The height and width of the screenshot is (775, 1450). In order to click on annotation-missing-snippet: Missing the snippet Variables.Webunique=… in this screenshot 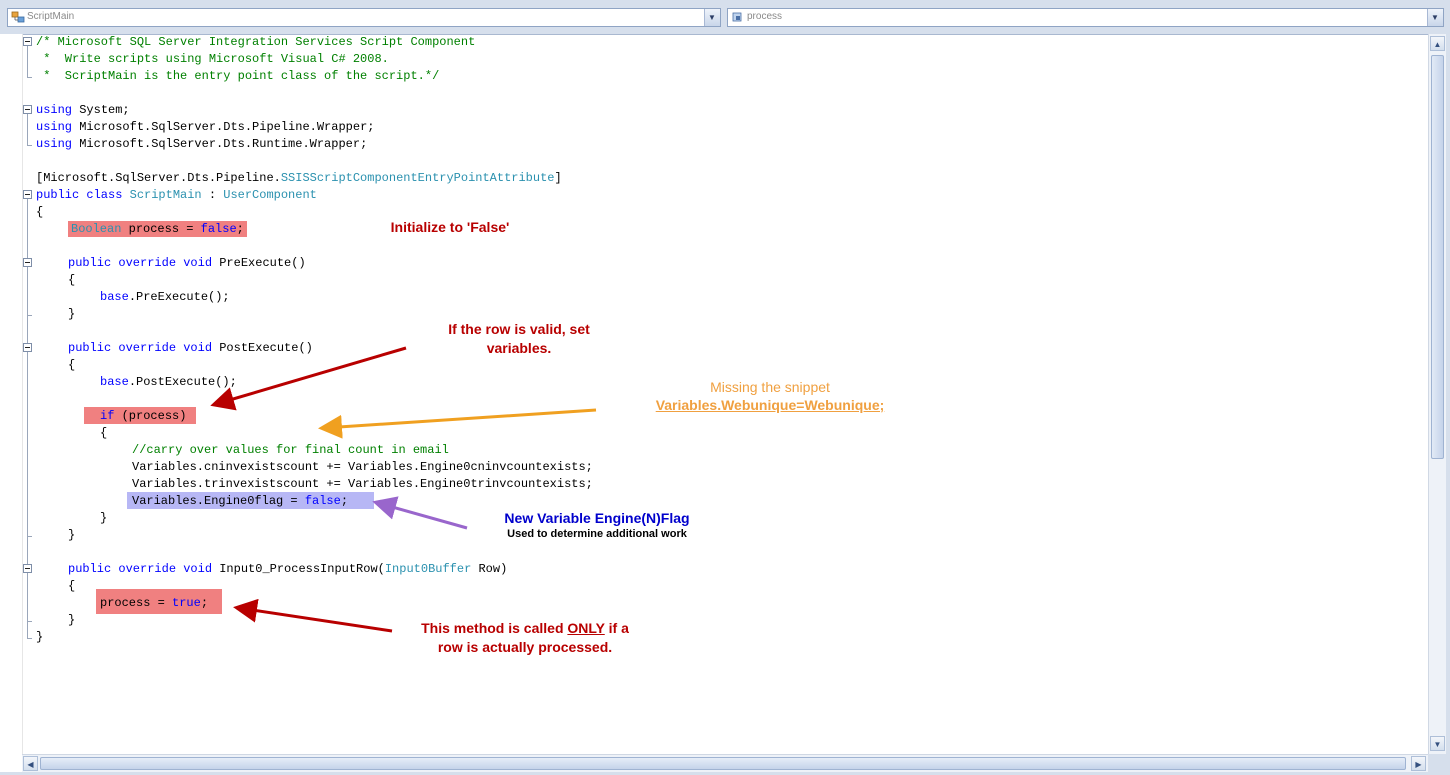, I will do `click(770, 396)`.